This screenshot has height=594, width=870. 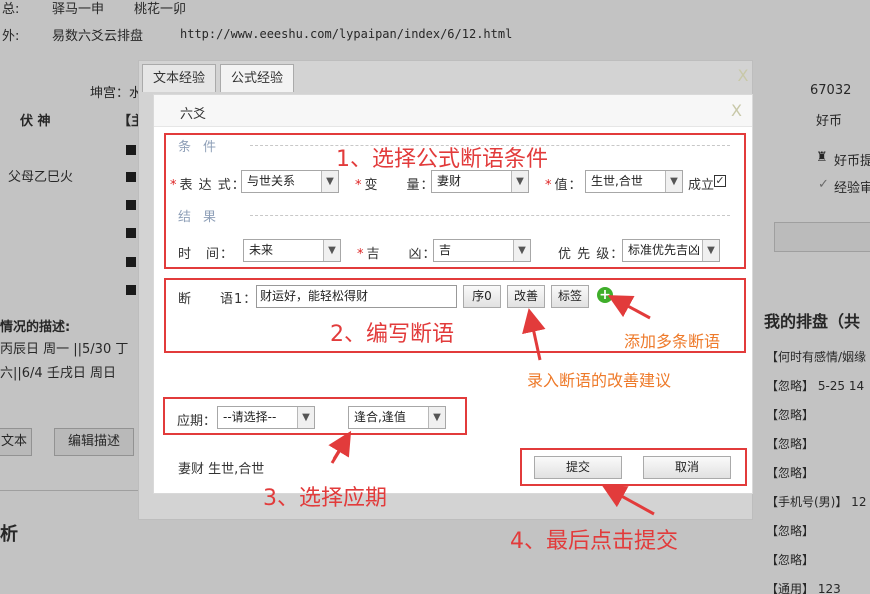 What do you see at coordinates (534, 334) in the screenshot?
I see `arrow-improve` at bounding box center [534, 334].